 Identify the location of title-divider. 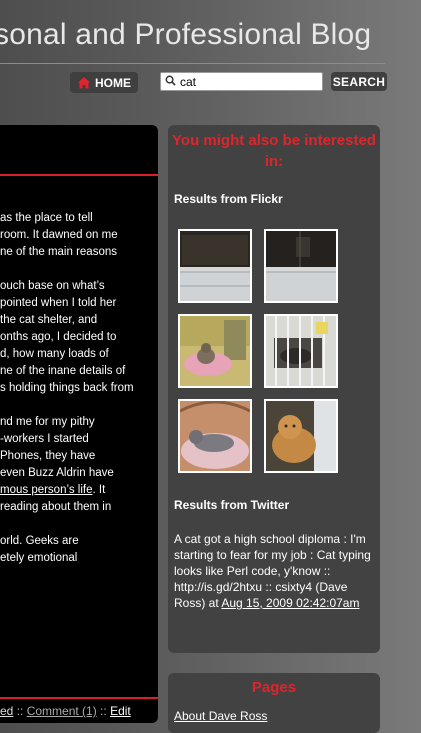
(192, 63).